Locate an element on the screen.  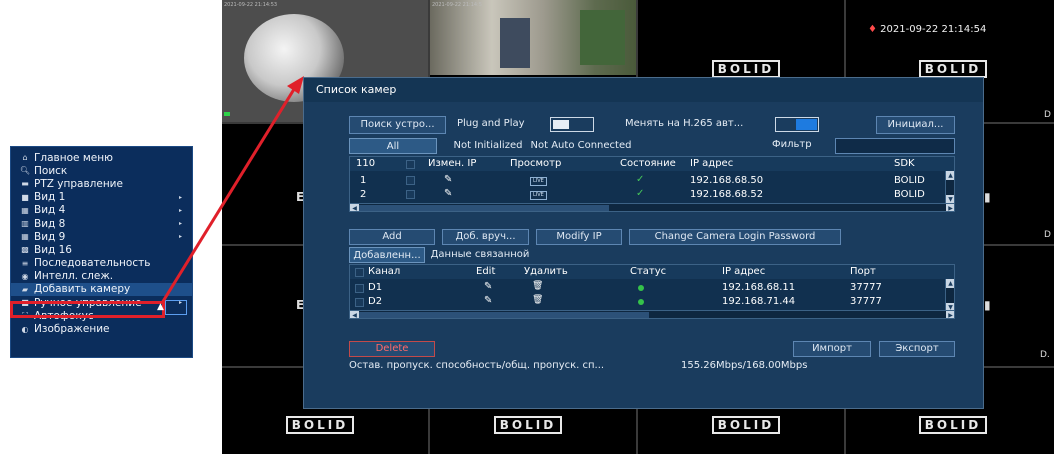
tab-not-auto-connected: Not Auto Connected is located at coordinates (581, 146).